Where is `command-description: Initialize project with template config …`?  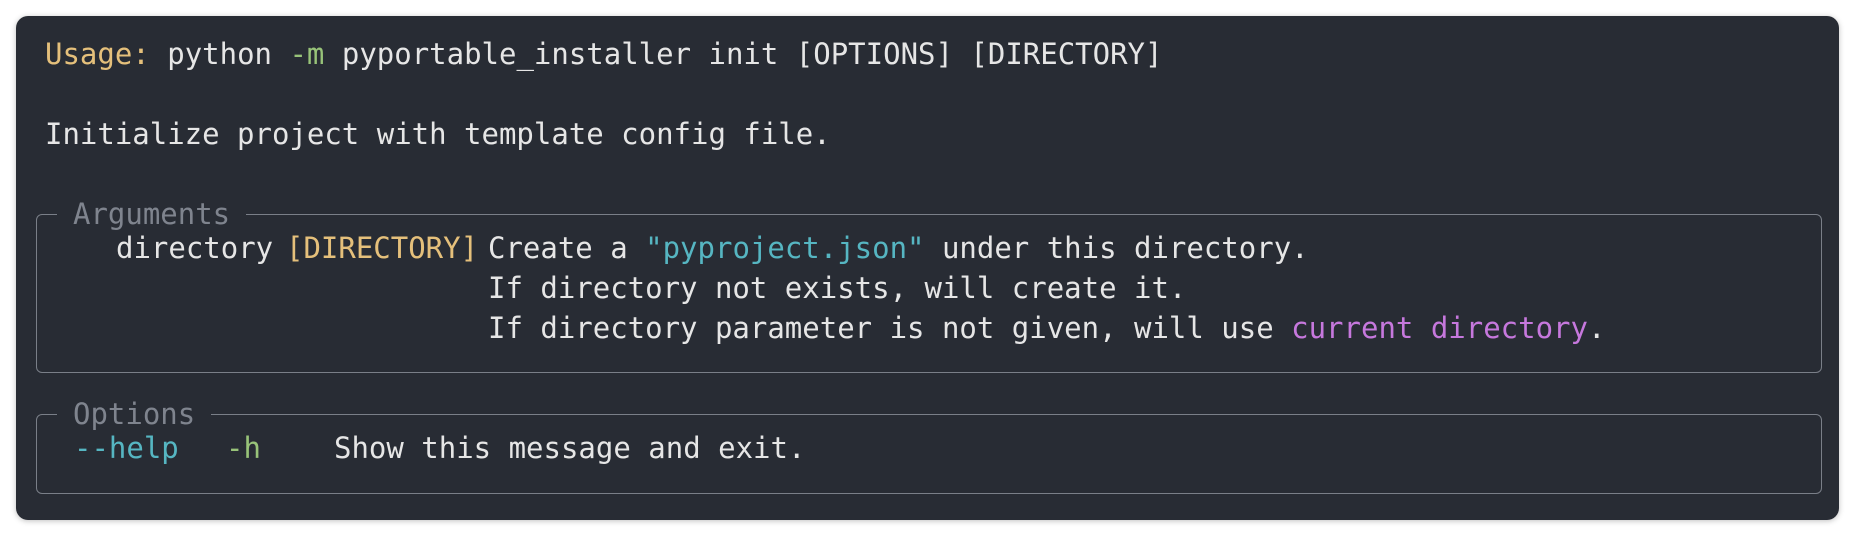
command-description: Initialize project with template config … is located at coordinates (438, 134).